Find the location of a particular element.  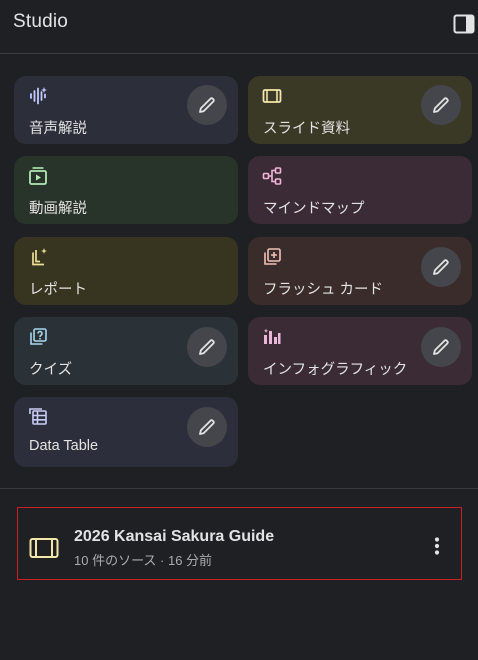

audio-overview-card: 音声解説 is located at coordinates (126, 110).